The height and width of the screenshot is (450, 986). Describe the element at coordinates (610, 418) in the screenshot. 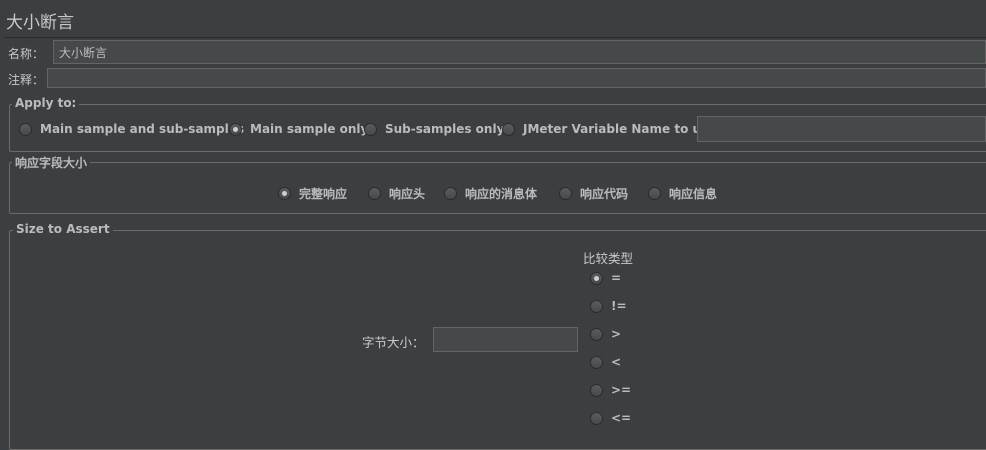

I see `radio-compare-less-equal: <=` at that location.